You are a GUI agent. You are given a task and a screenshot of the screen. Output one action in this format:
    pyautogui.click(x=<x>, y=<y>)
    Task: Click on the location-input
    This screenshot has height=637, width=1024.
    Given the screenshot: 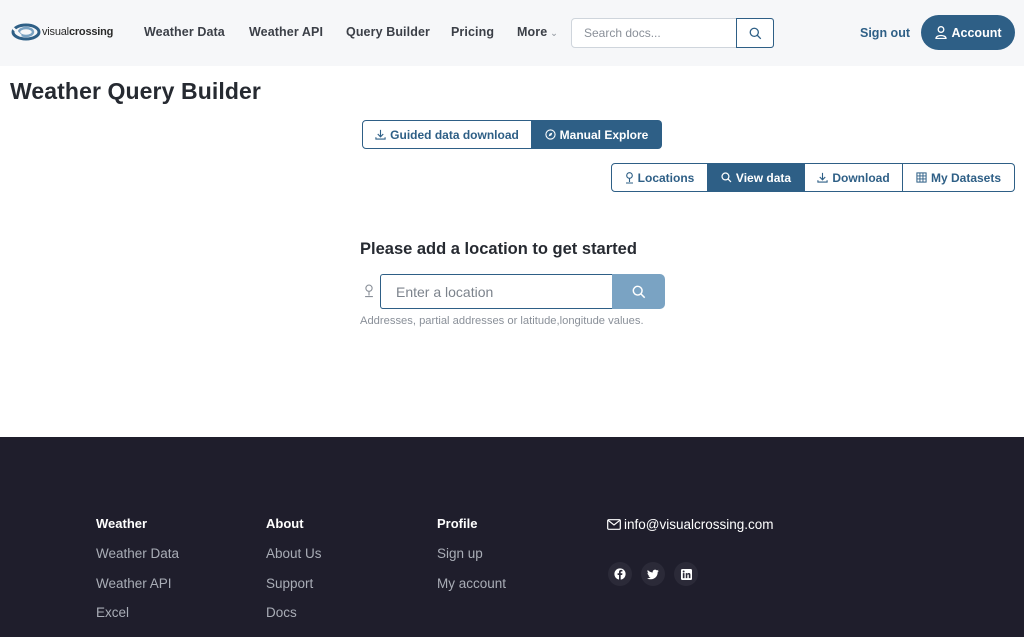 What is the action you would take?
    pyautogui.click(x=497, y=291)
    